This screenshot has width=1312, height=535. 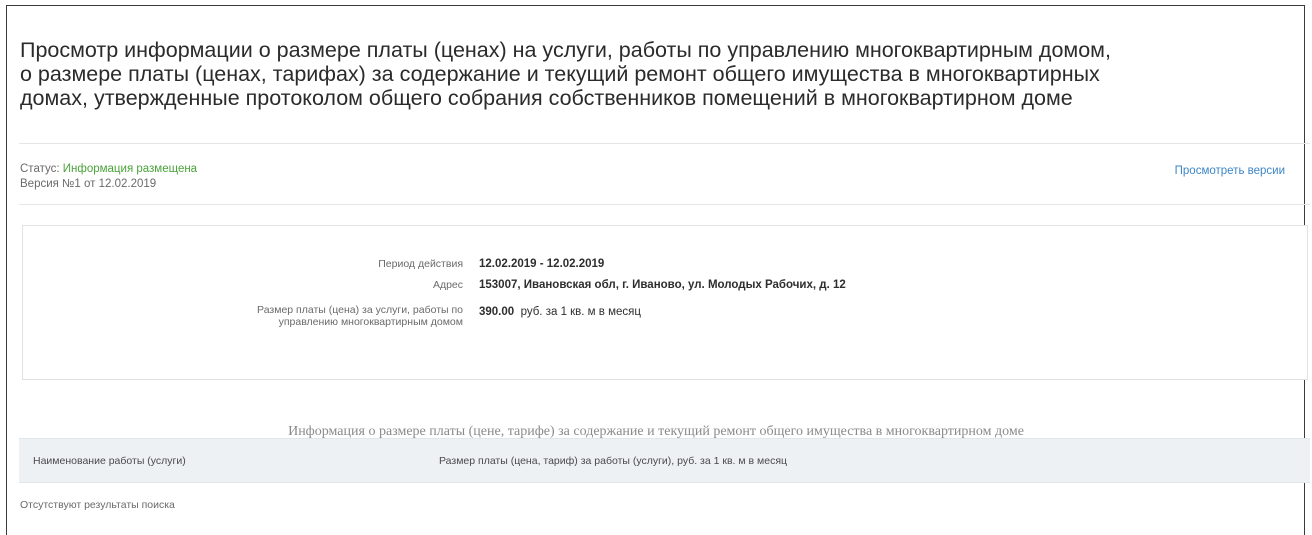 I want to click on status-line: Статус: Информация размещена, so click(x=108, y=169).